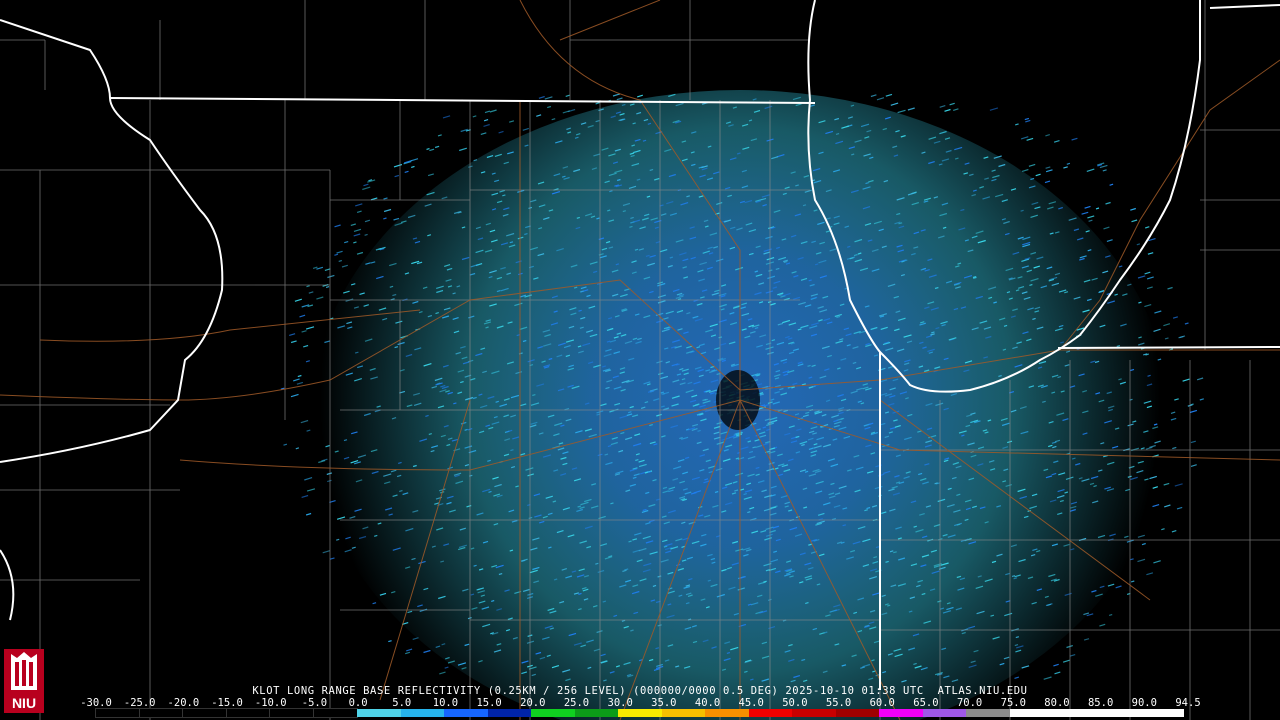  Describe the element at coordinates (926, 703) in the screenshot. I see `colorbar-tick: 65.0` at that location.